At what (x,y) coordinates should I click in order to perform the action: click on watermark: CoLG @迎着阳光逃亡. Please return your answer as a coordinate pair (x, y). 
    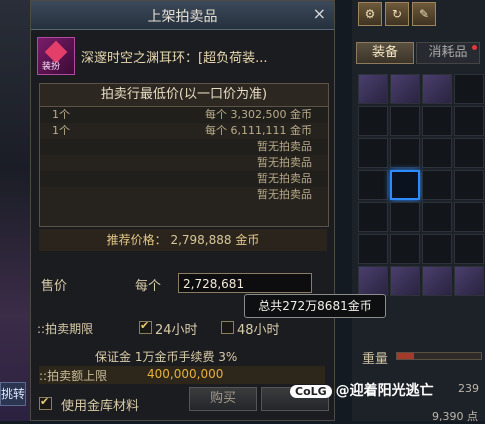
    Looking at the image, I should click on (362, 390).